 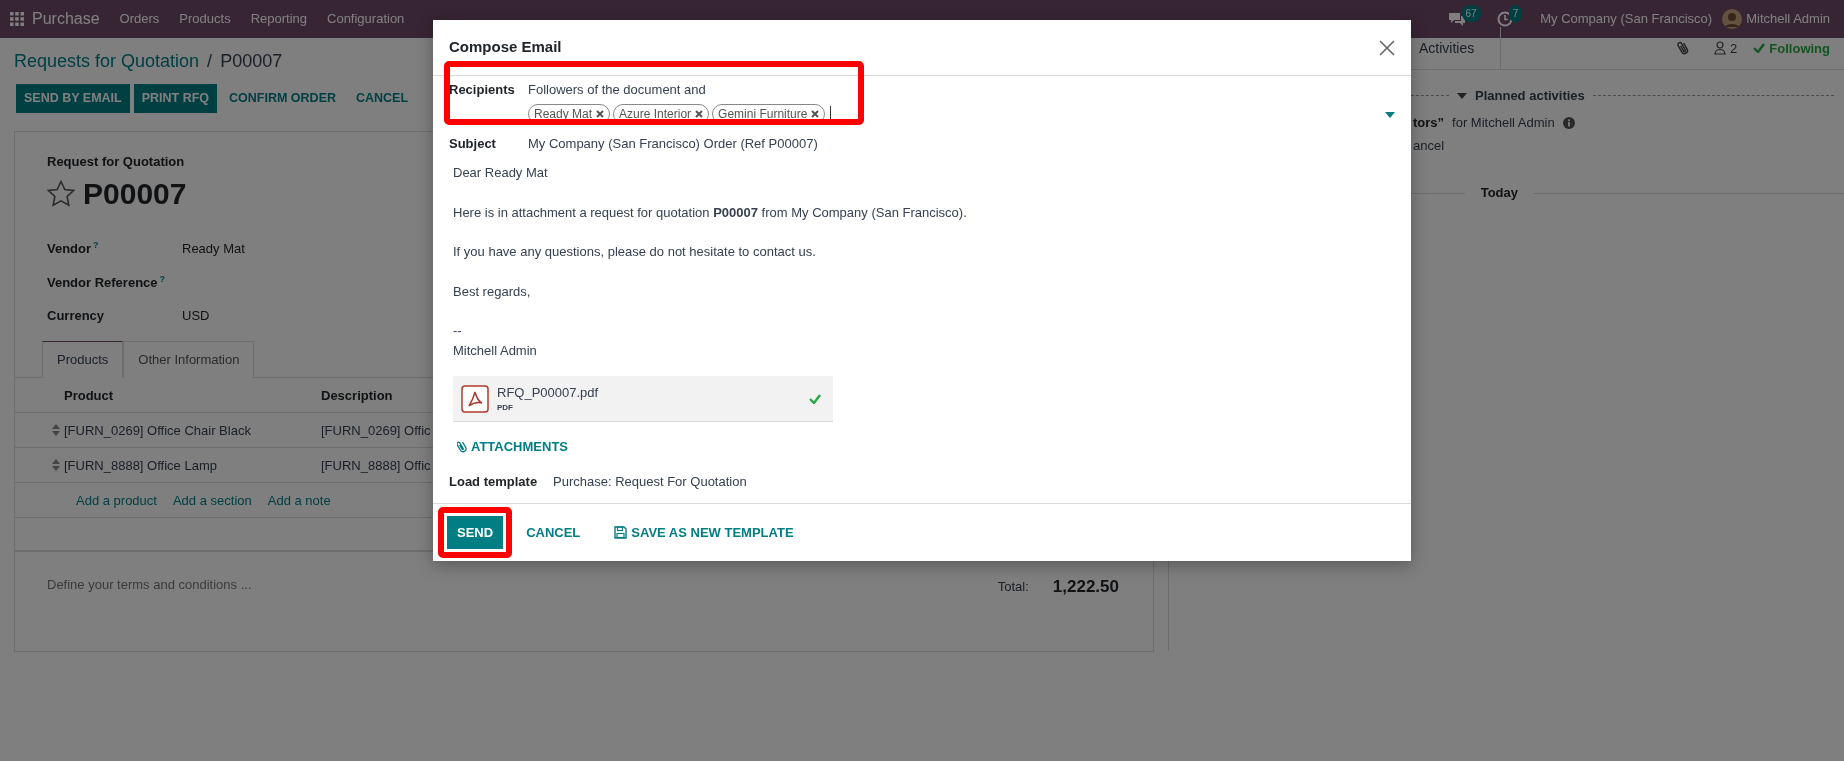 I want to click on section-title: Planned activities, so click(x=1530, y=95).